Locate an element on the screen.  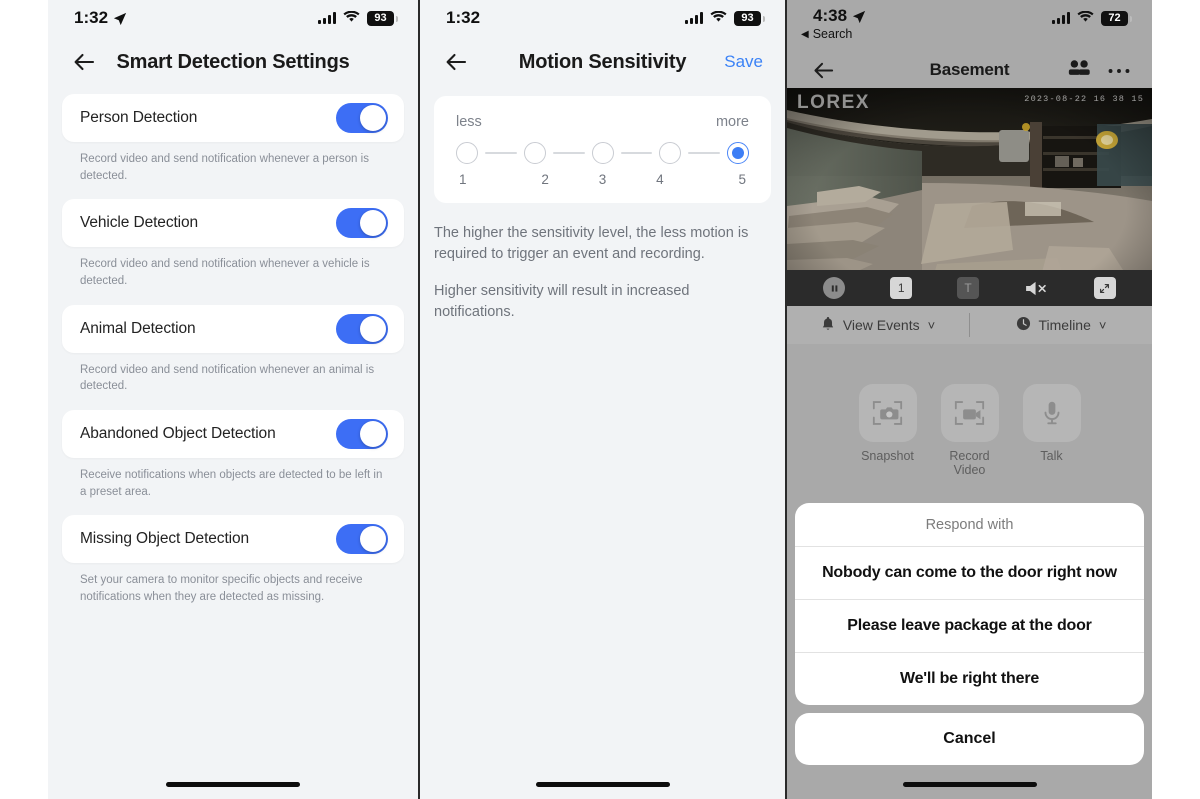
action-label: Snapshot is located at coordinates (887, 456).